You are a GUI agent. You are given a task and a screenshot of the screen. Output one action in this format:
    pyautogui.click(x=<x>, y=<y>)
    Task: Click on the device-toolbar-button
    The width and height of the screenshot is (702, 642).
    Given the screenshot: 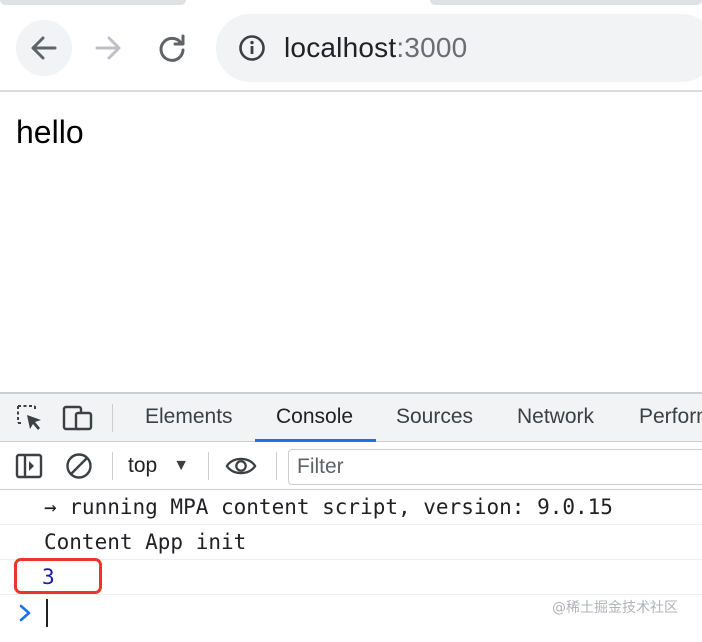 What is the action you would take?
    pyautogui.click(x=78, y=418)
    